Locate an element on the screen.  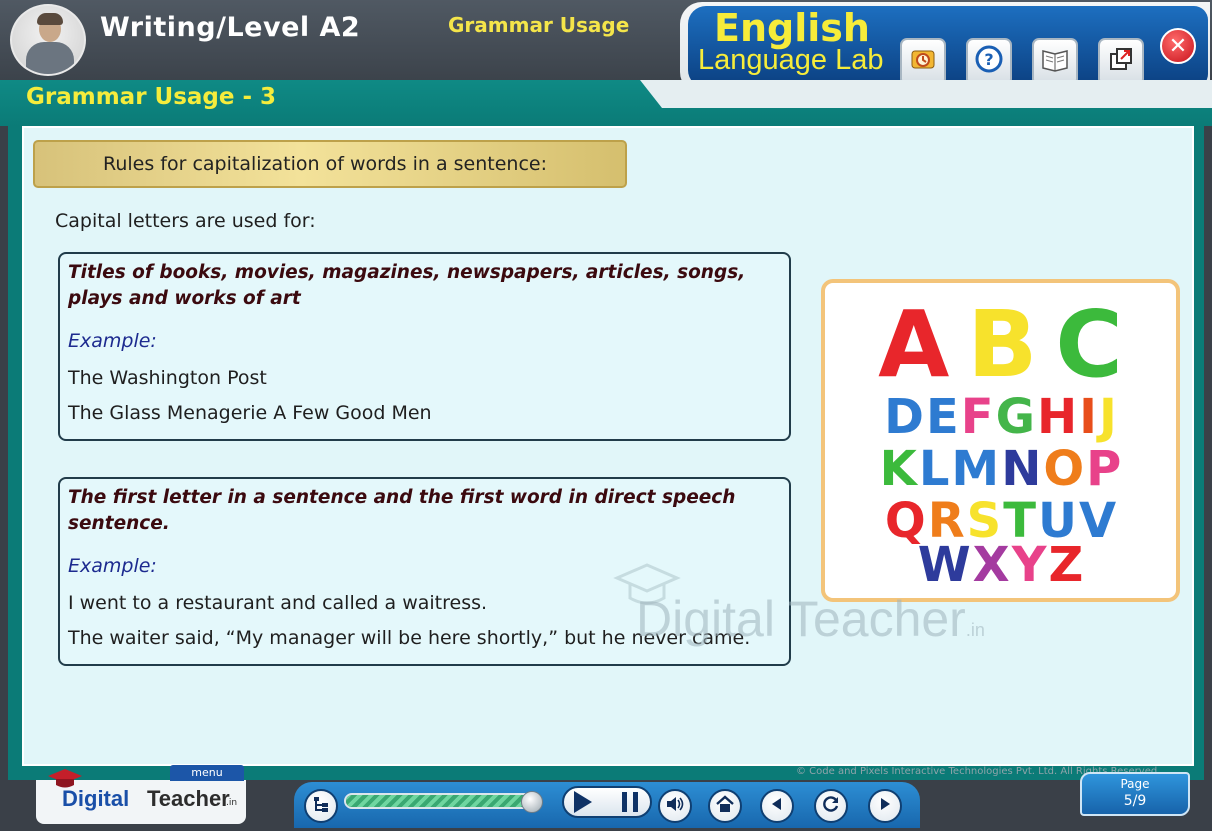
alphabet-letter: N is located at coordinates (1021, 469).